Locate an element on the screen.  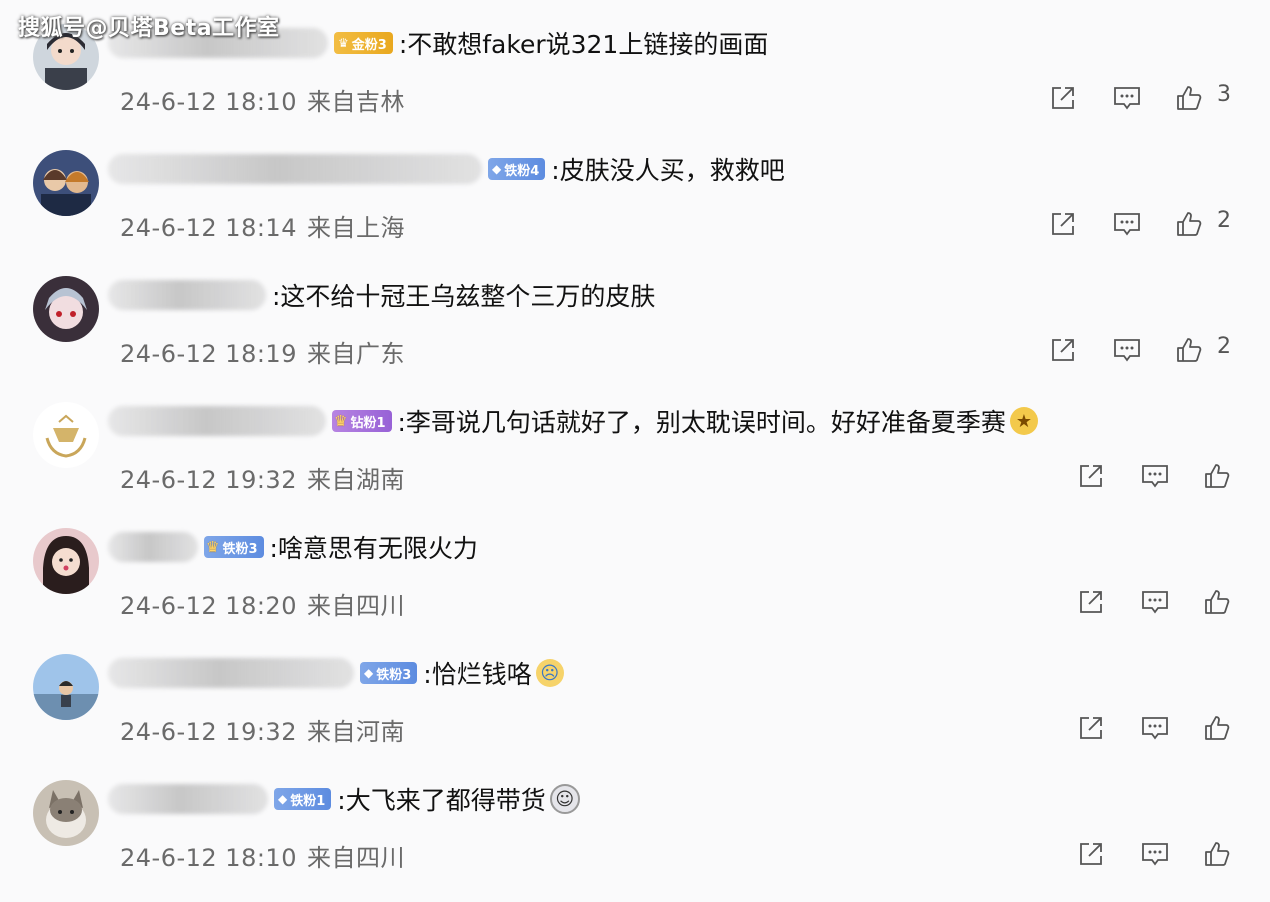
comment-item: ◆ 铁粉3 :恰烂钱咯 ☹ 24-6-12 19:32 来自河南 is located at coordinates (635, 713).